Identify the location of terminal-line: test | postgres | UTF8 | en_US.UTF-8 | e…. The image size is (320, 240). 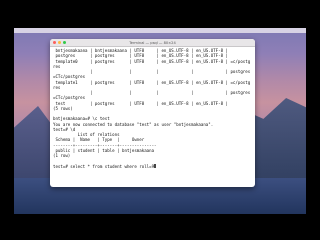
(140, 103).